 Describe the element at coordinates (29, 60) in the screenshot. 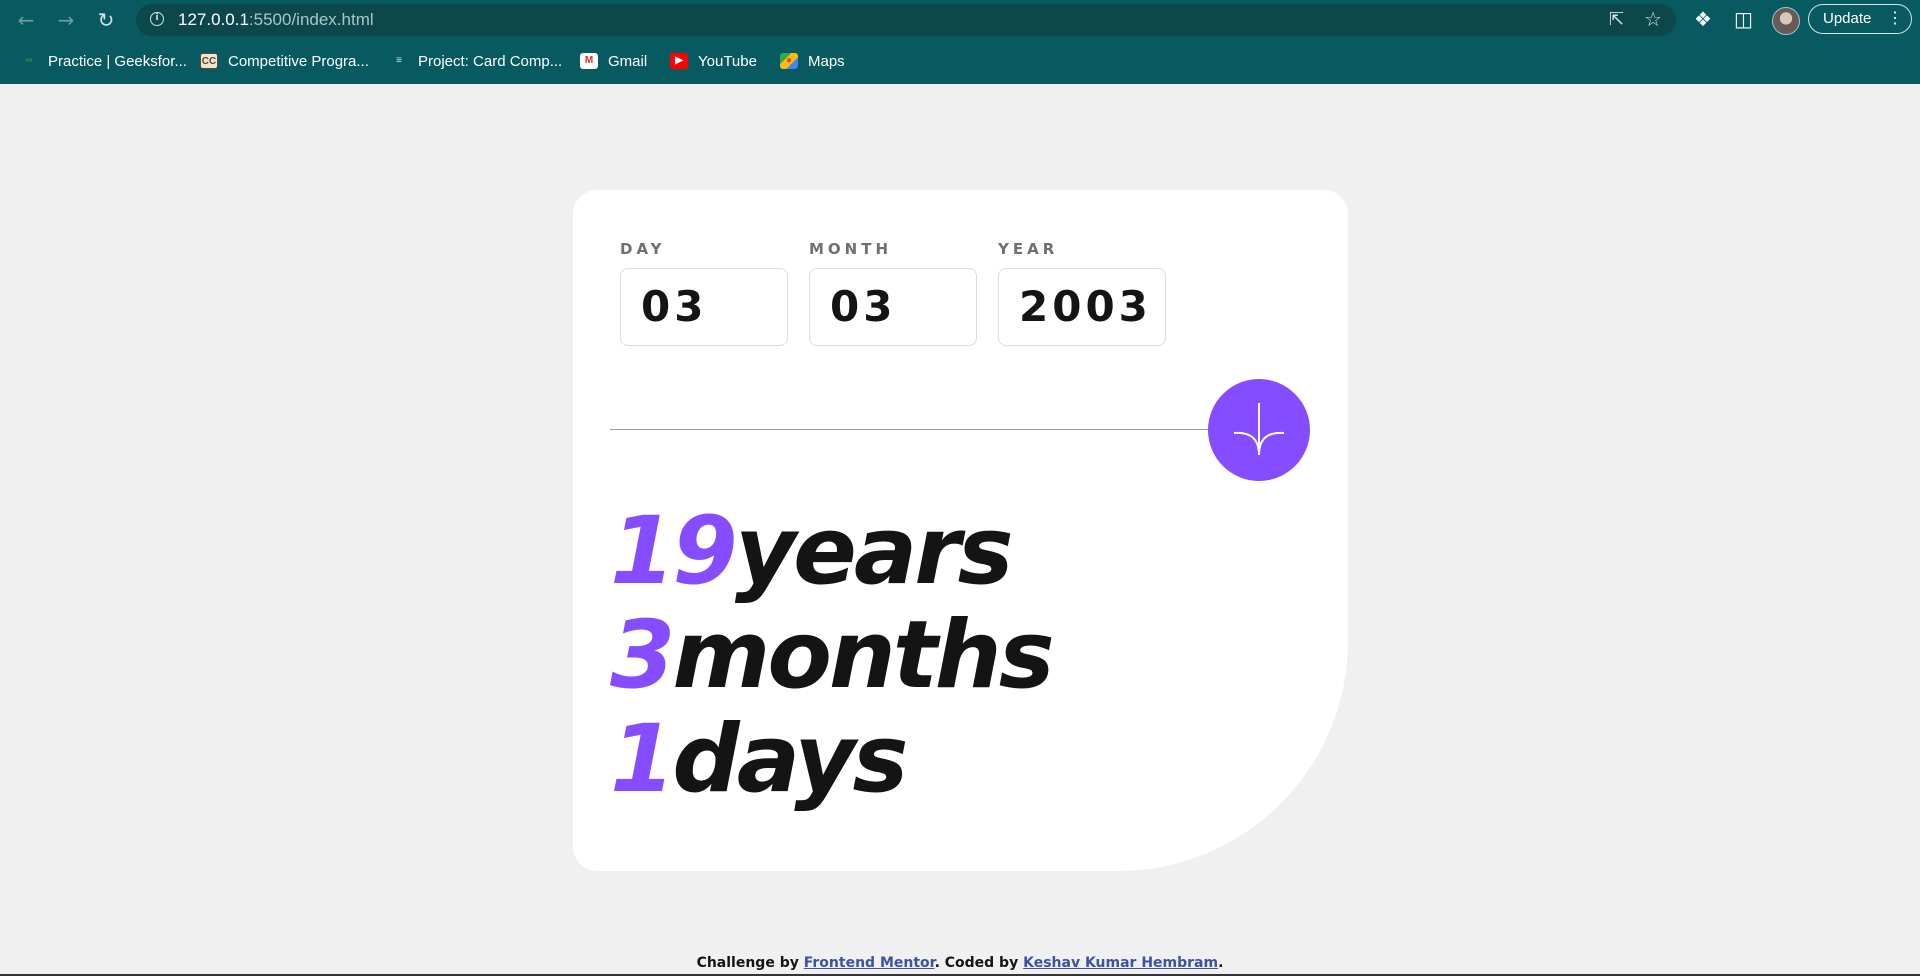

I see `geeksforgeeks-icon: ∞` at that location.